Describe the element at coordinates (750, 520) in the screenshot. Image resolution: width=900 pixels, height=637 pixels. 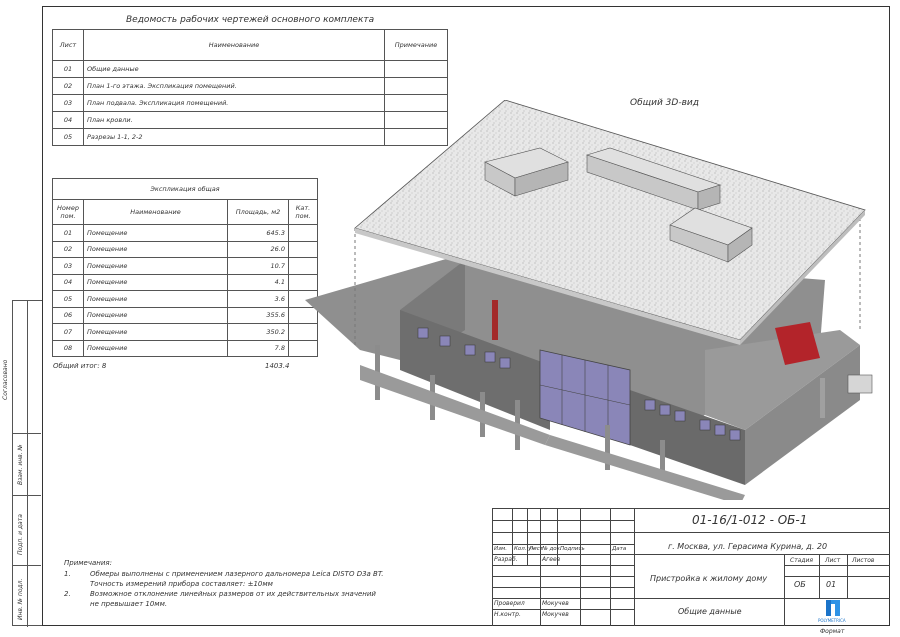
I see `document-code: 01-16/1-012 - ОБ-1` at that location.